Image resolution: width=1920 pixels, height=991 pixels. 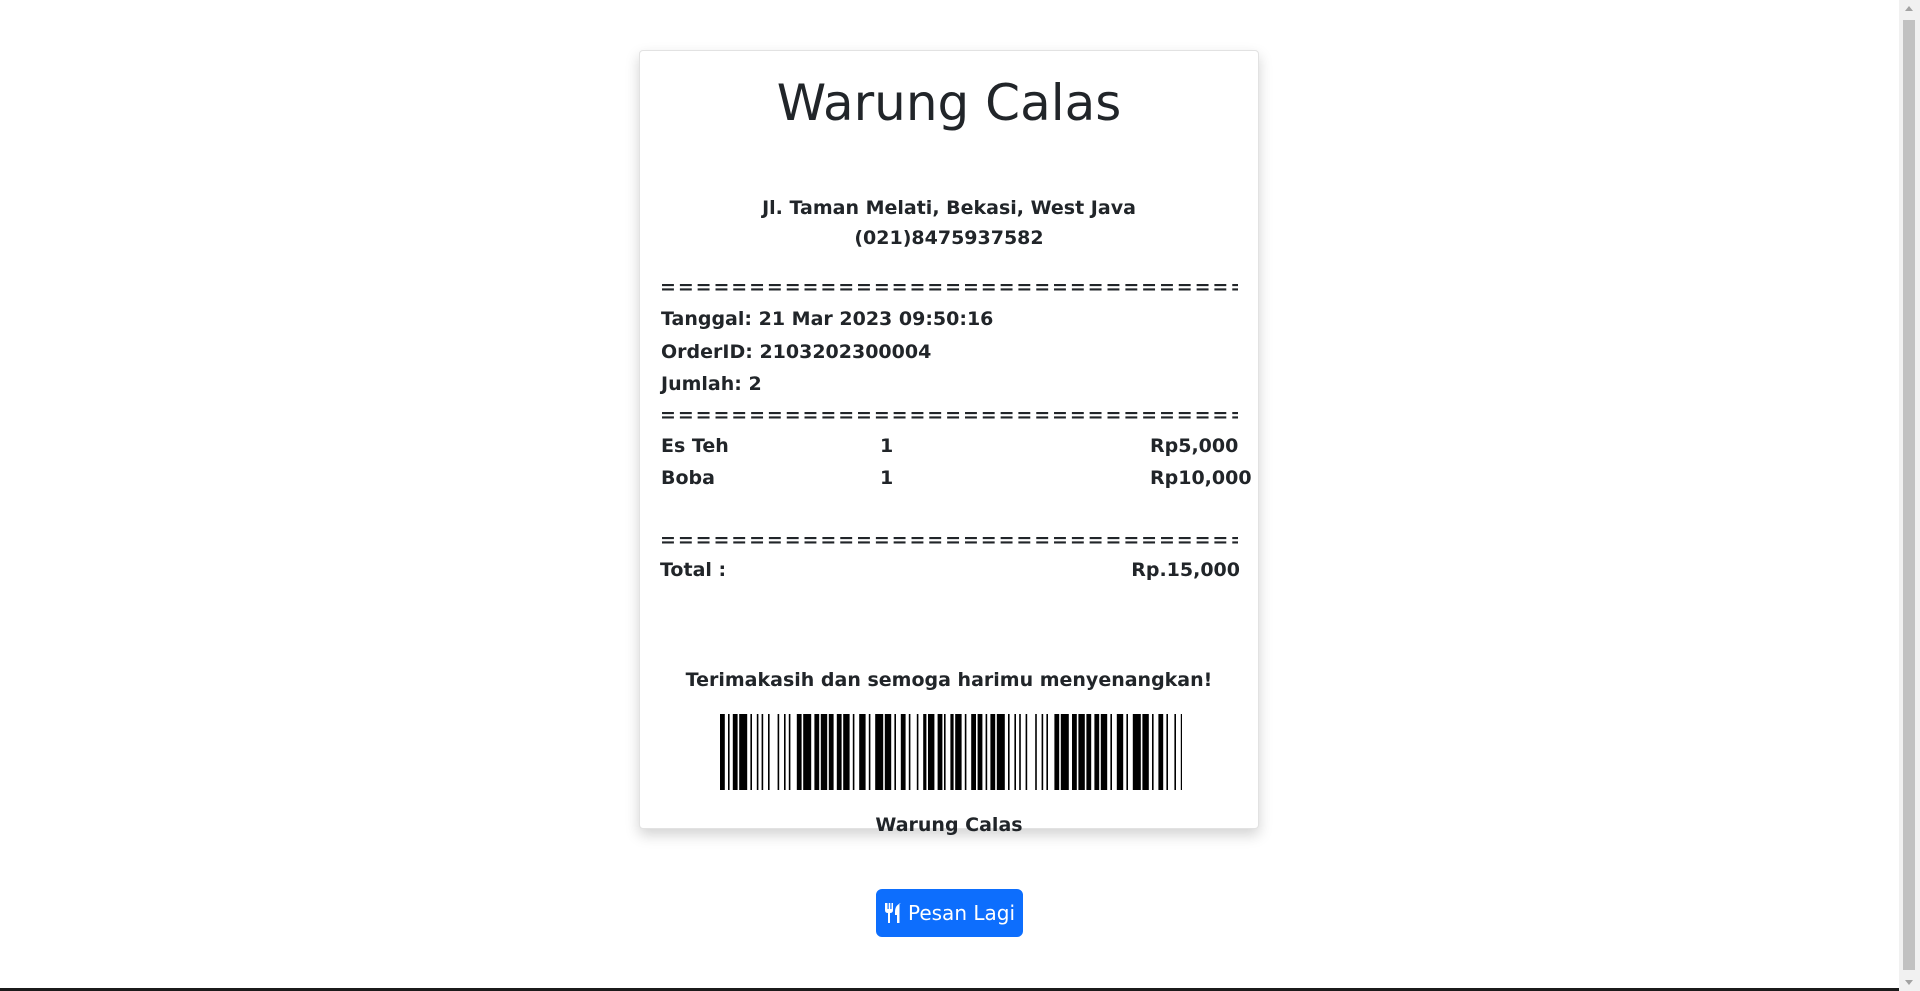 I want to click on scroll-up-icon, so click(x=1909, y=8).